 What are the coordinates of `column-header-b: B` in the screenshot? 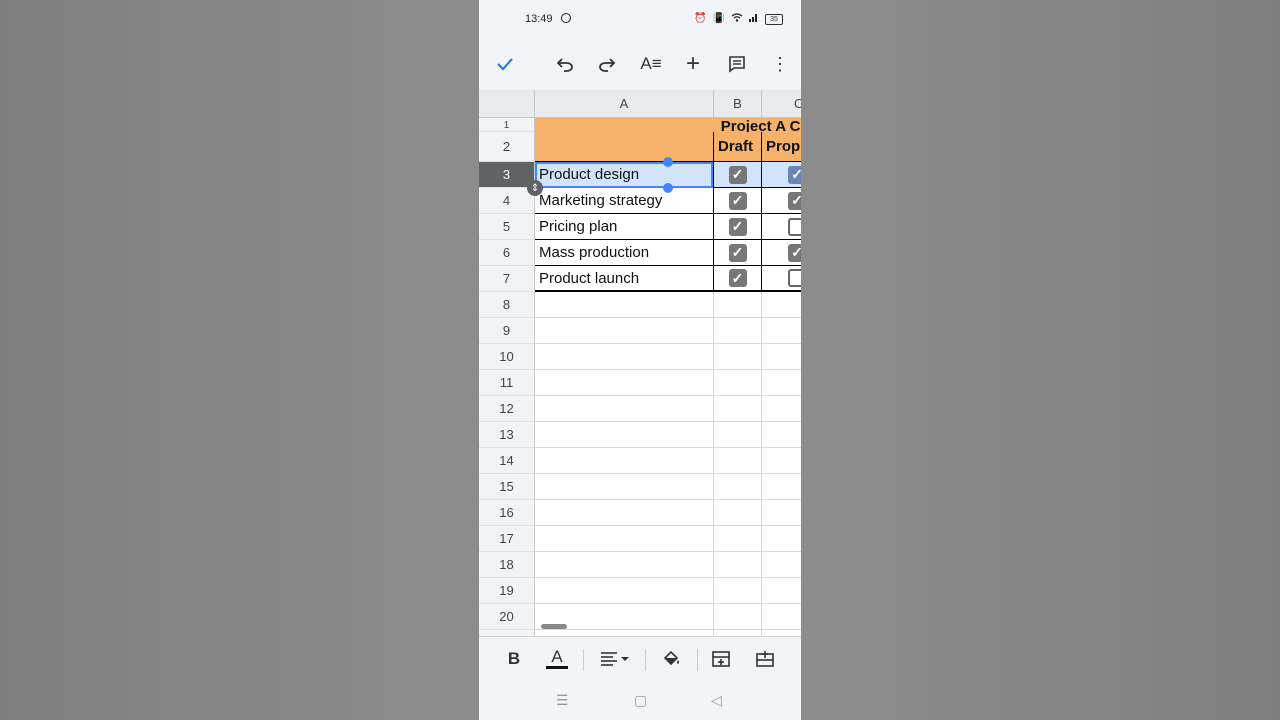 It's located at (738, 104).